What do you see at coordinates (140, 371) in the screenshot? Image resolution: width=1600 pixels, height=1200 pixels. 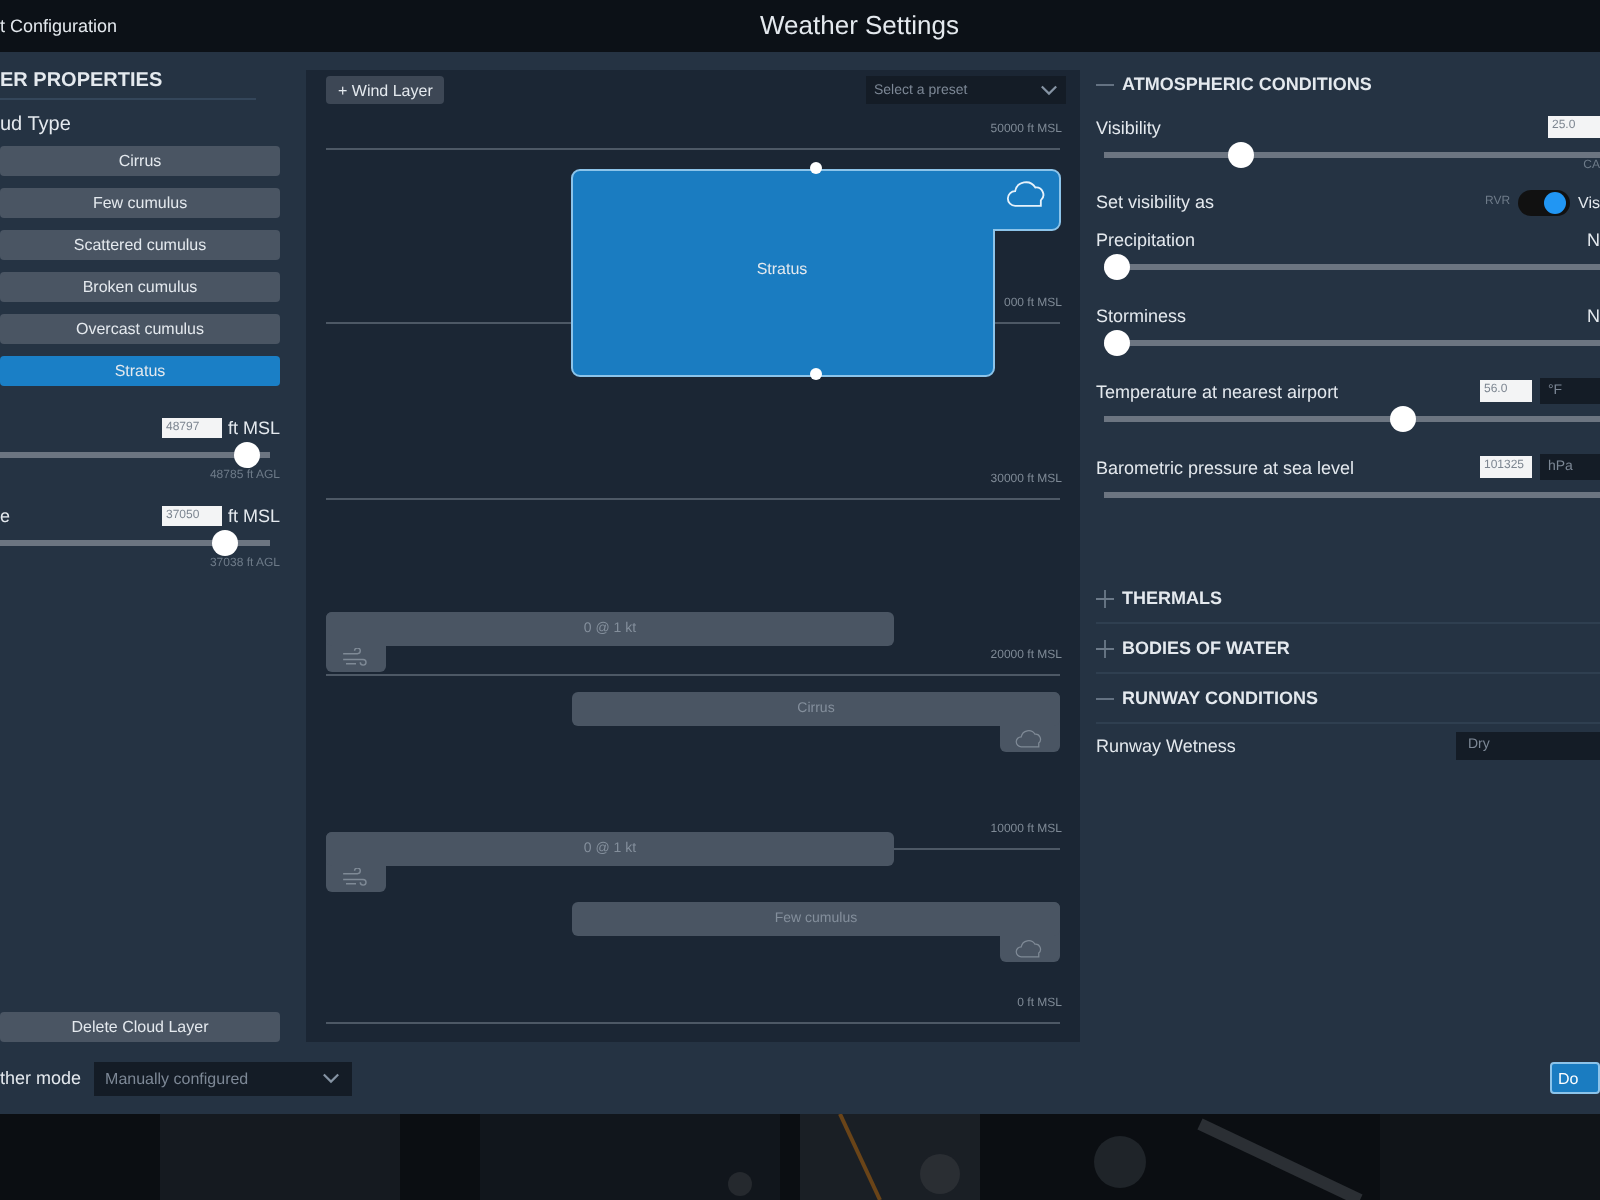 I see `cloud-type-button: Stratus` at bounding box center [140, 371].